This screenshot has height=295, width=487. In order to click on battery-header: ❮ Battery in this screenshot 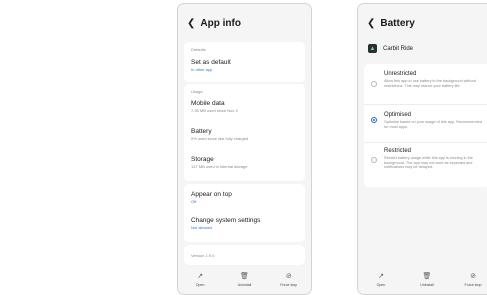, I will do `click(391, 23)`.